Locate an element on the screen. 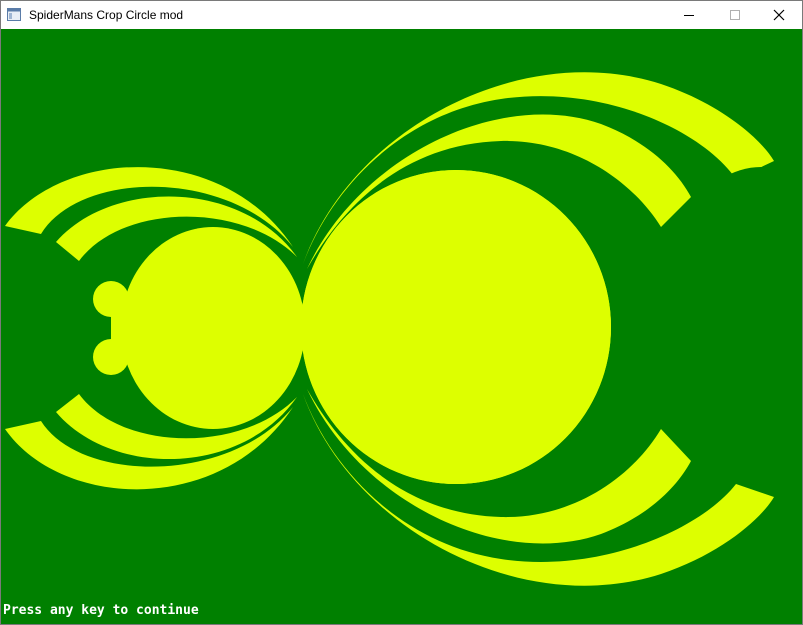  left-edge-cutout is located at coordinates (36, 327).